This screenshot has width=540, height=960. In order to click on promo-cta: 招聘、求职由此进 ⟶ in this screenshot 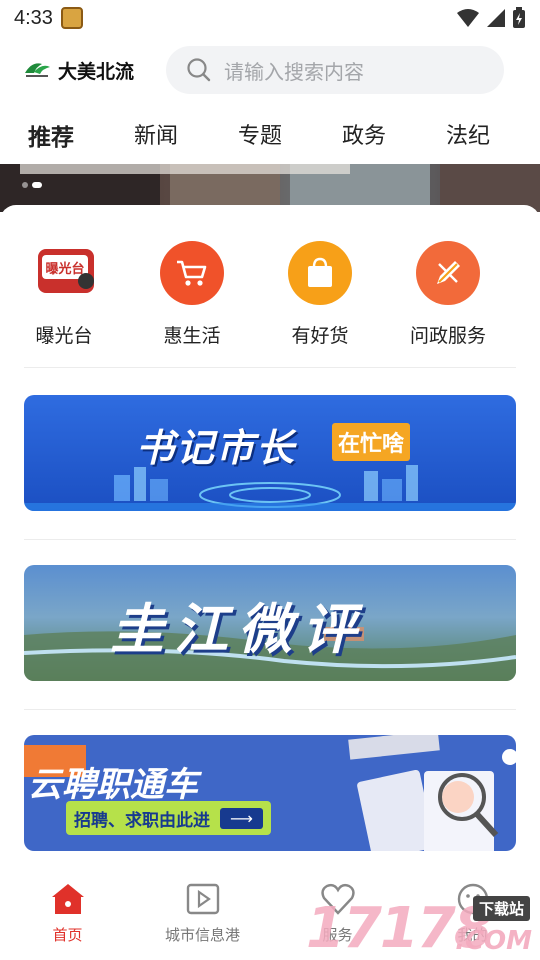, I will do `click(168, 818)`.